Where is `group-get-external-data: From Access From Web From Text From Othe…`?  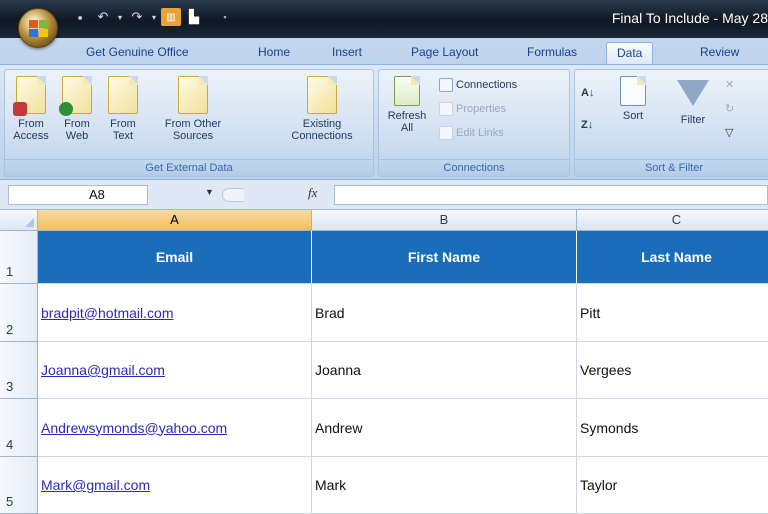
group-get-external-data: From Access From Web From Text From Othe… is located at coordinates (189, 123).